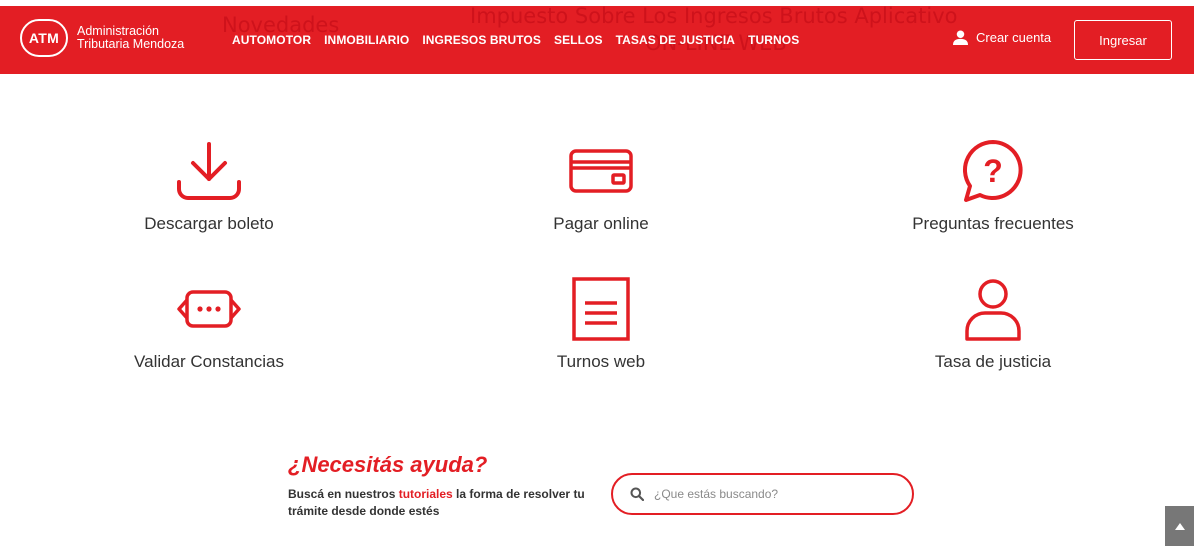 This screenshot has width=1194, height=552. I want to click on tutoriales-link: tutoriales, so click(426, 494).